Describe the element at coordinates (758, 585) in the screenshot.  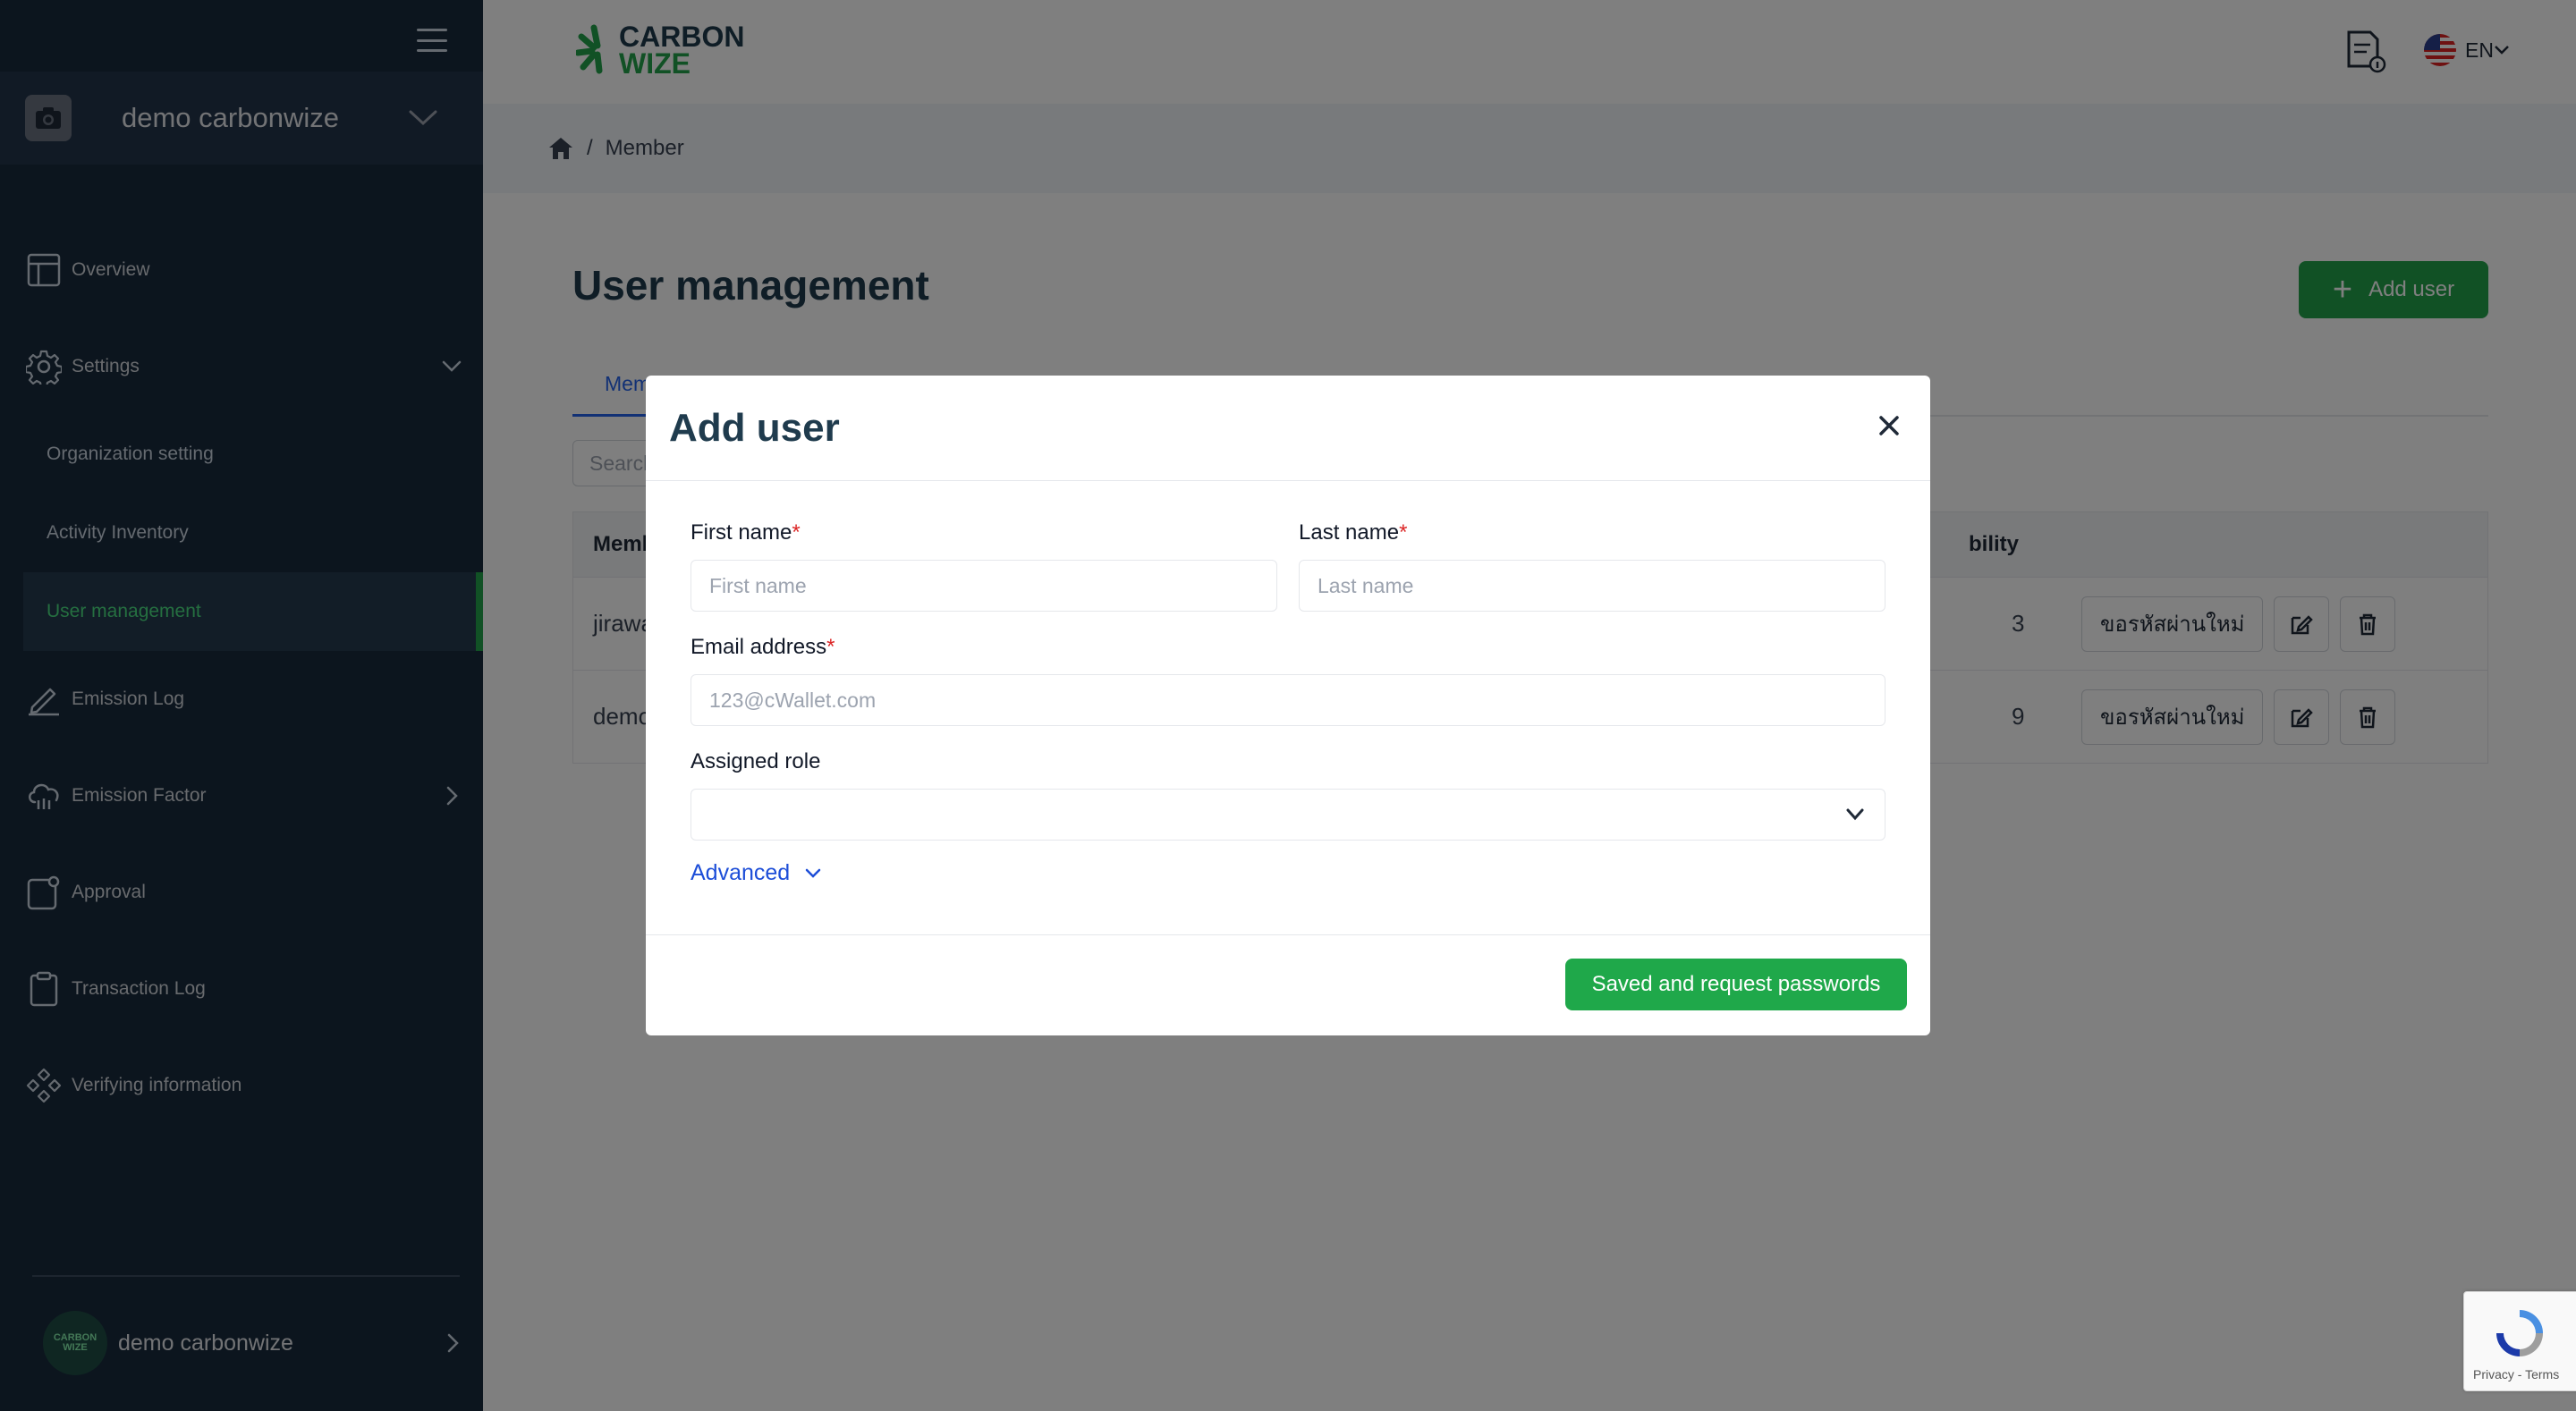
I see `first-name-placeholder: First name` at that location.